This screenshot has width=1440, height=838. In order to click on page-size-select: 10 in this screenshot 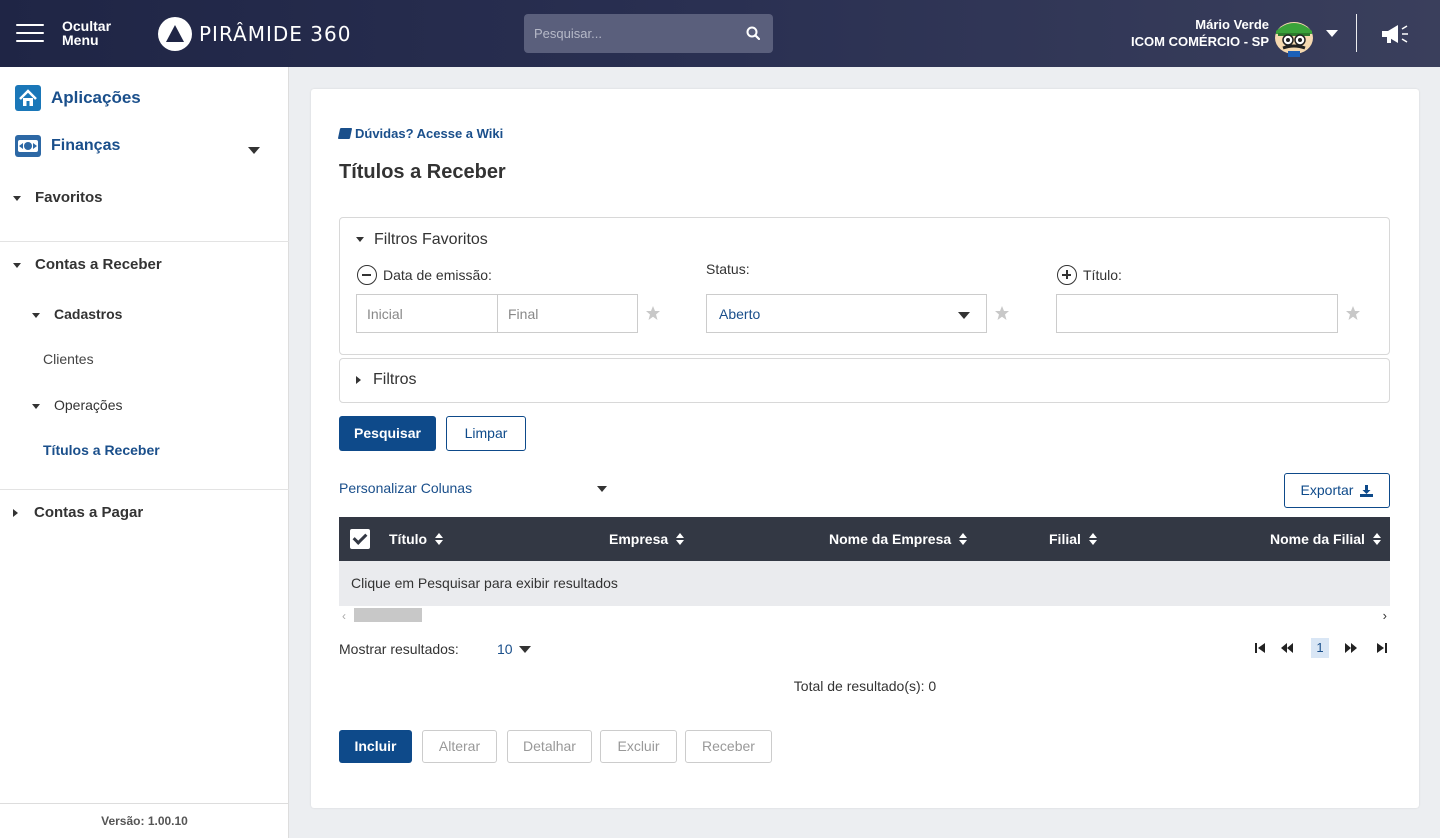, I will do `click(514, 649)`.